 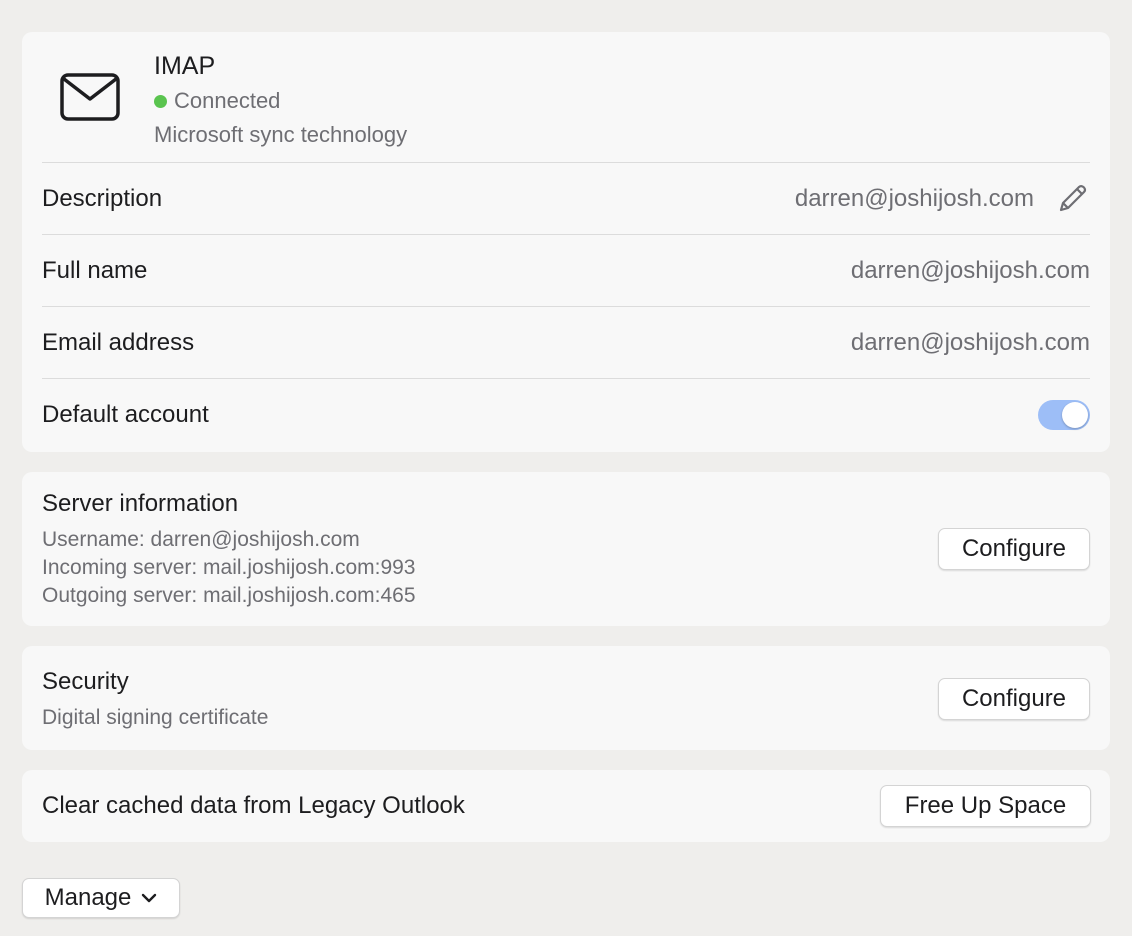 What do you see at coordinates (1075, 414) in the screenshot?
I see `toggle-knob` at bounding box center [1075, 414].